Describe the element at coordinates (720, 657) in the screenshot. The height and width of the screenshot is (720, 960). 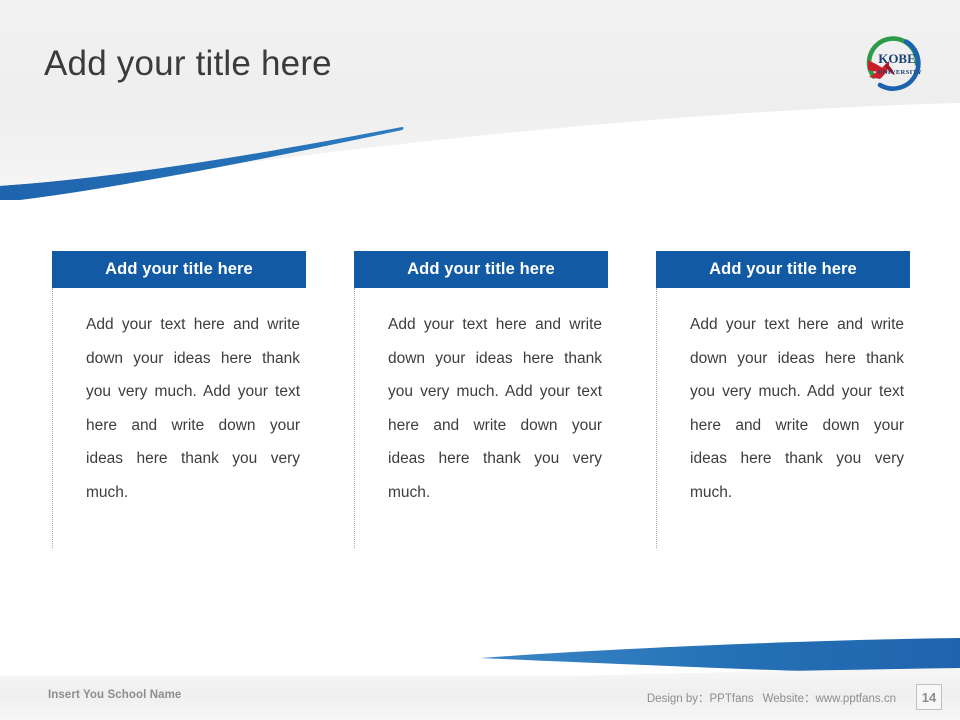
I see `bottom-blue-swoosh` at that location.